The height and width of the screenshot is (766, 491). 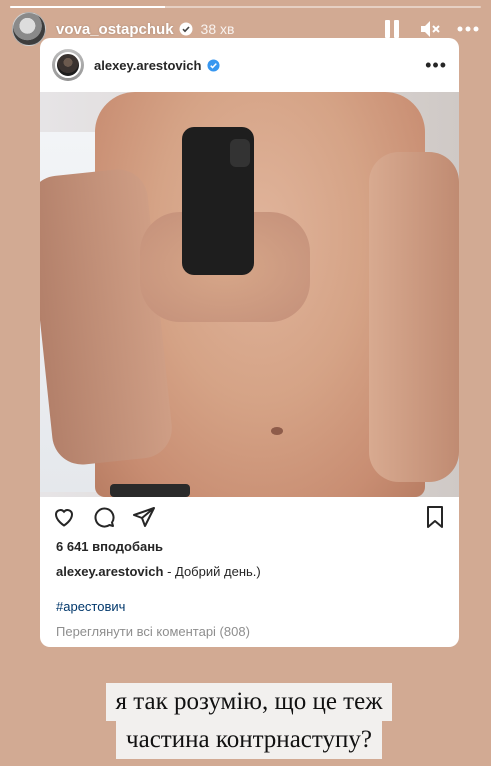 What do you see at coordinates (29, 29) in the screenshot?
I see `story-avatar` at bounding box center [29, 29].